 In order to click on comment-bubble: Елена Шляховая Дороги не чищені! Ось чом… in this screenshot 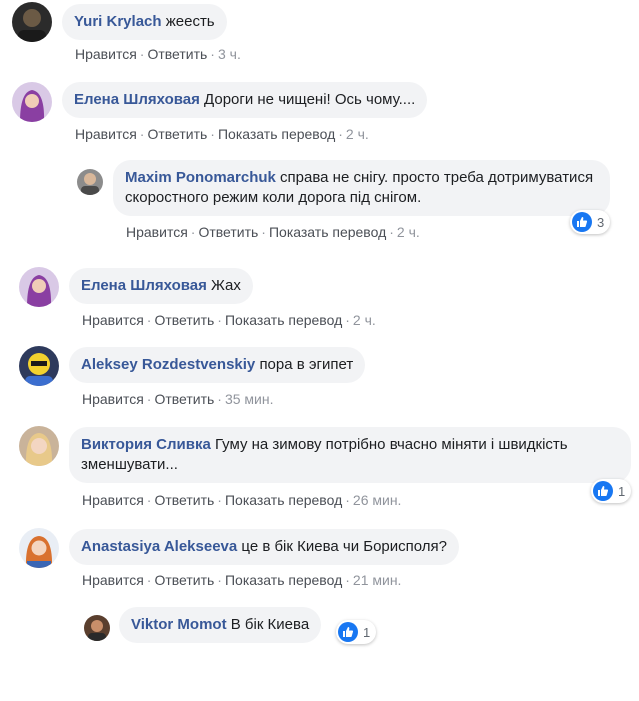, I will do `click(245, 100)`.